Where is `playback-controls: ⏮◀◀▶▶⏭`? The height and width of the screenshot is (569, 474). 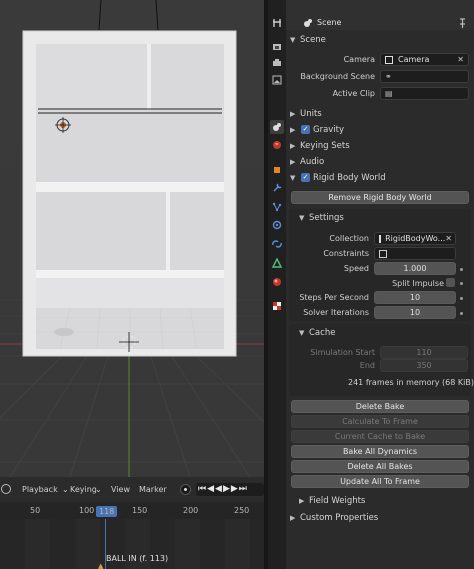 playback-controls: ⏮◀◀▶▶⏭ is located at coordinates (230, 489).